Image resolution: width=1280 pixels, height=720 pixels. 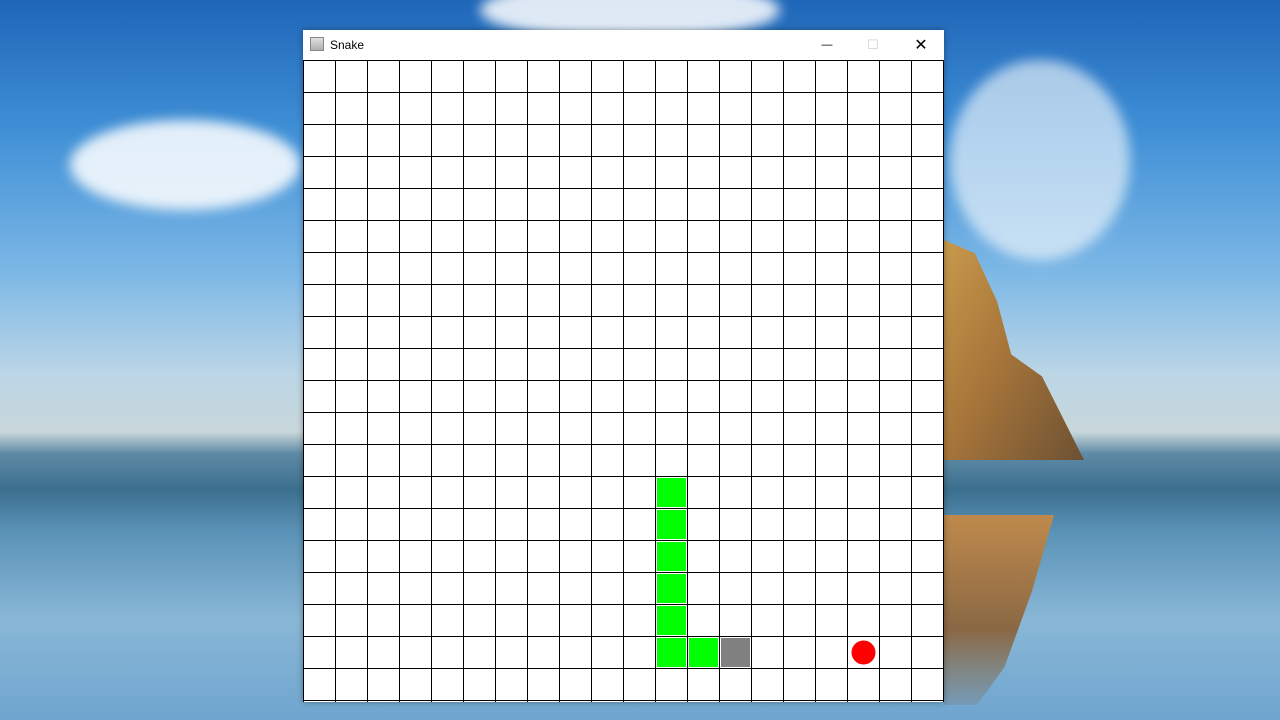 I want to click on maximize-icon: ☐, so click(x=873, y=44).